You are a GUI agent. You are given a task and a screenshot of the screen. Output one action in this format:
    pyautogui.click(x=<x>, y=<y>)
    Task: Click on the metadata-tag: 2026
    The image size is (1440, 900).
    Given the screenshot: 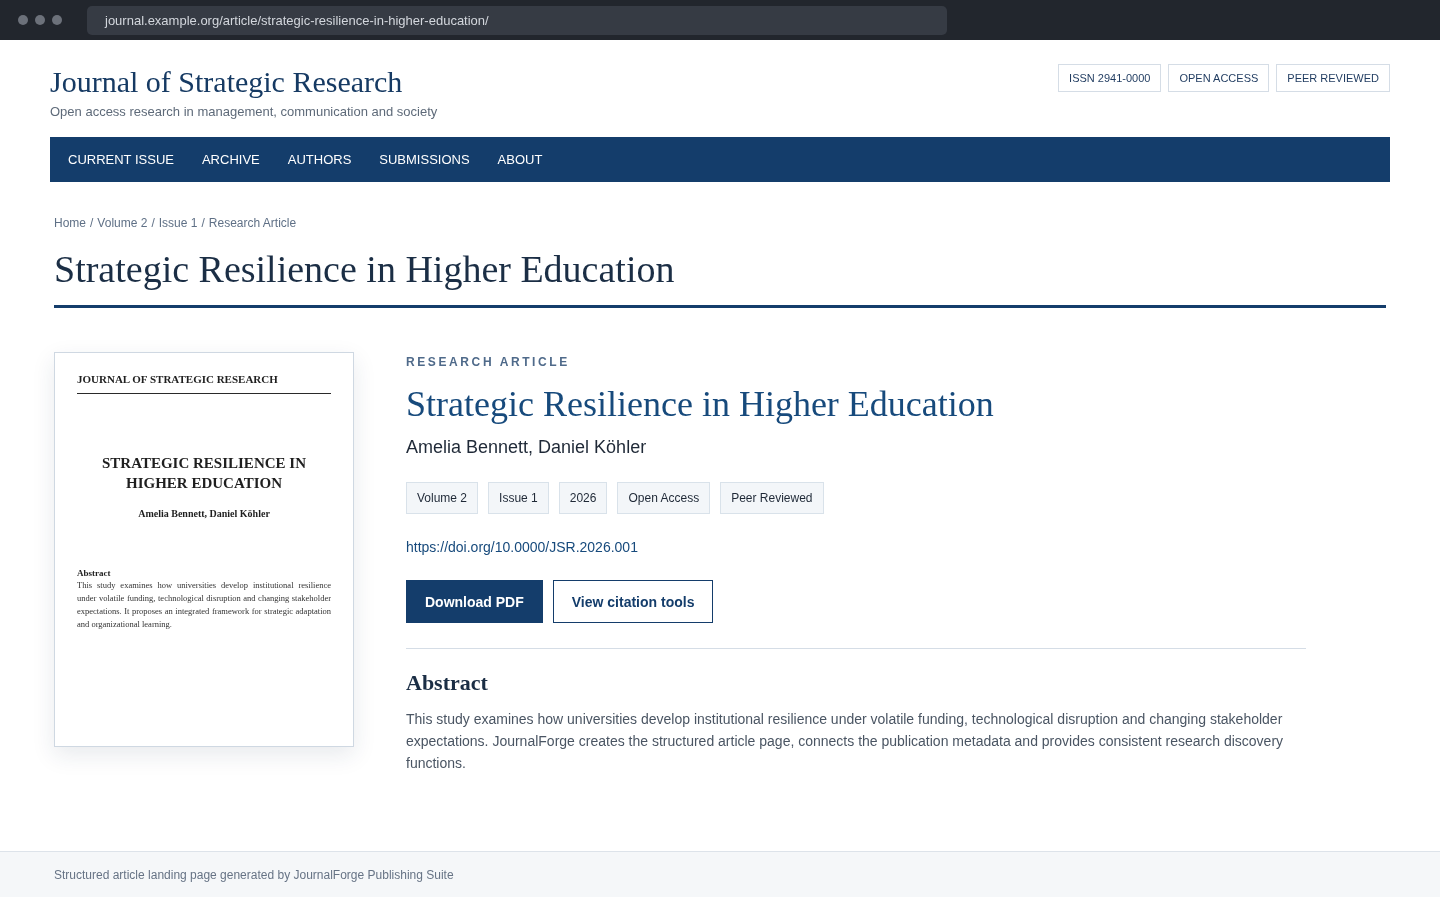 What is the action you would take?
    pyautogui.click(x=583, y=498)
    